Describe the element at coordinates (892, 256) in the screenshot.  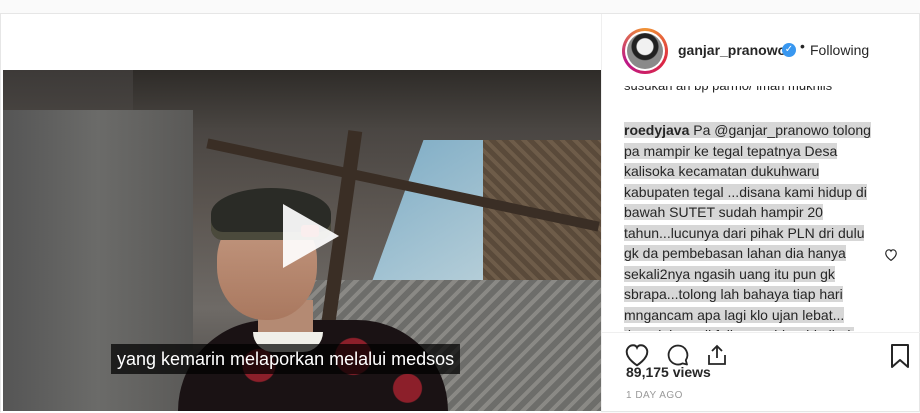
I see `comment-like-heart-icon` at that location.